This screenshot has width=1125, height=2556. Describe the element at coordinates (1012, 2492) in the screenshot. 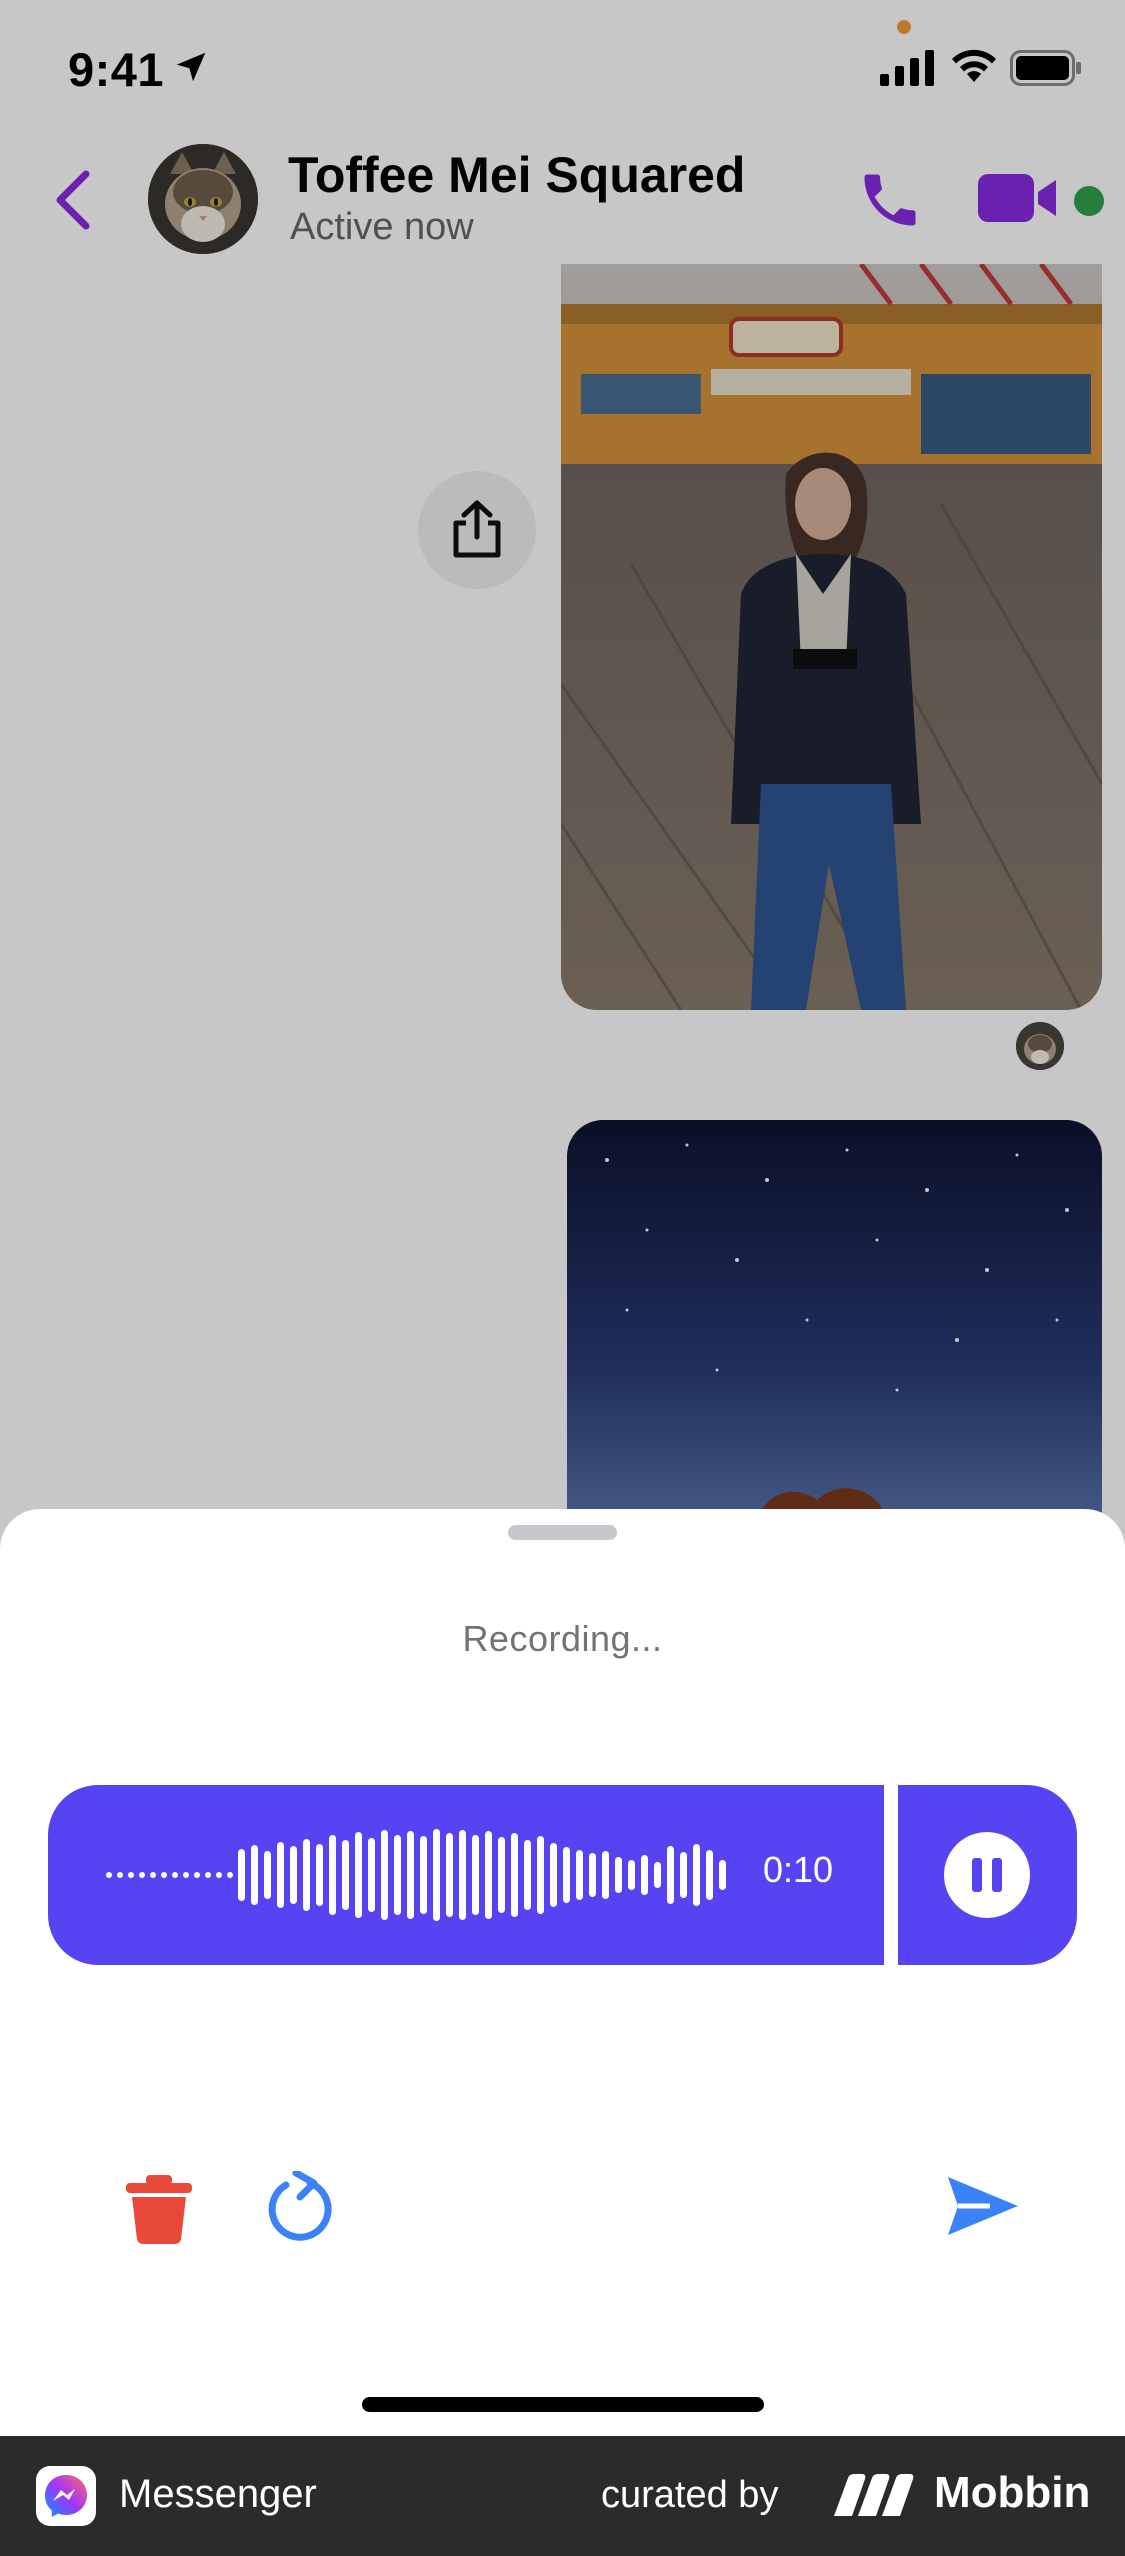

I see `mobbin-brand-name: Mobbin` at that location.